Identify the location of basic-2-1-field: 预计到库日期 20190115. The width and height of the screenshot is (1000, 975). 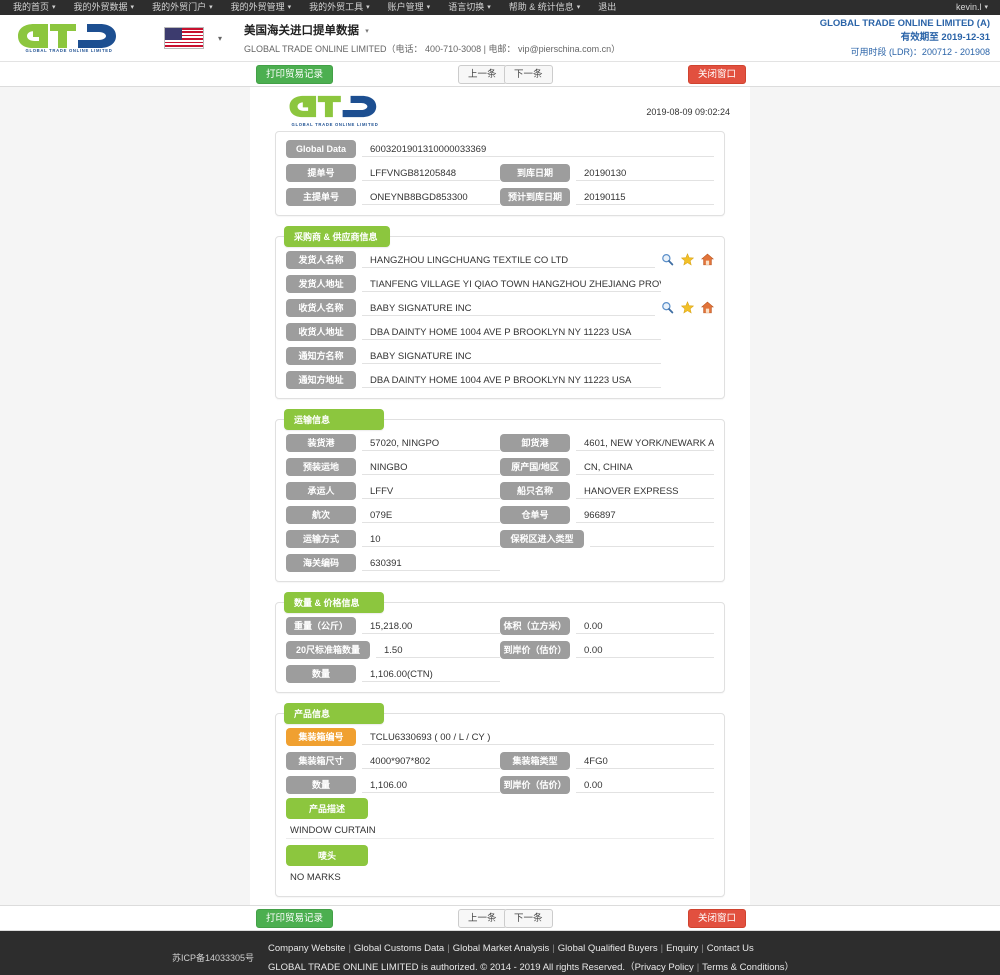
(607, 197).